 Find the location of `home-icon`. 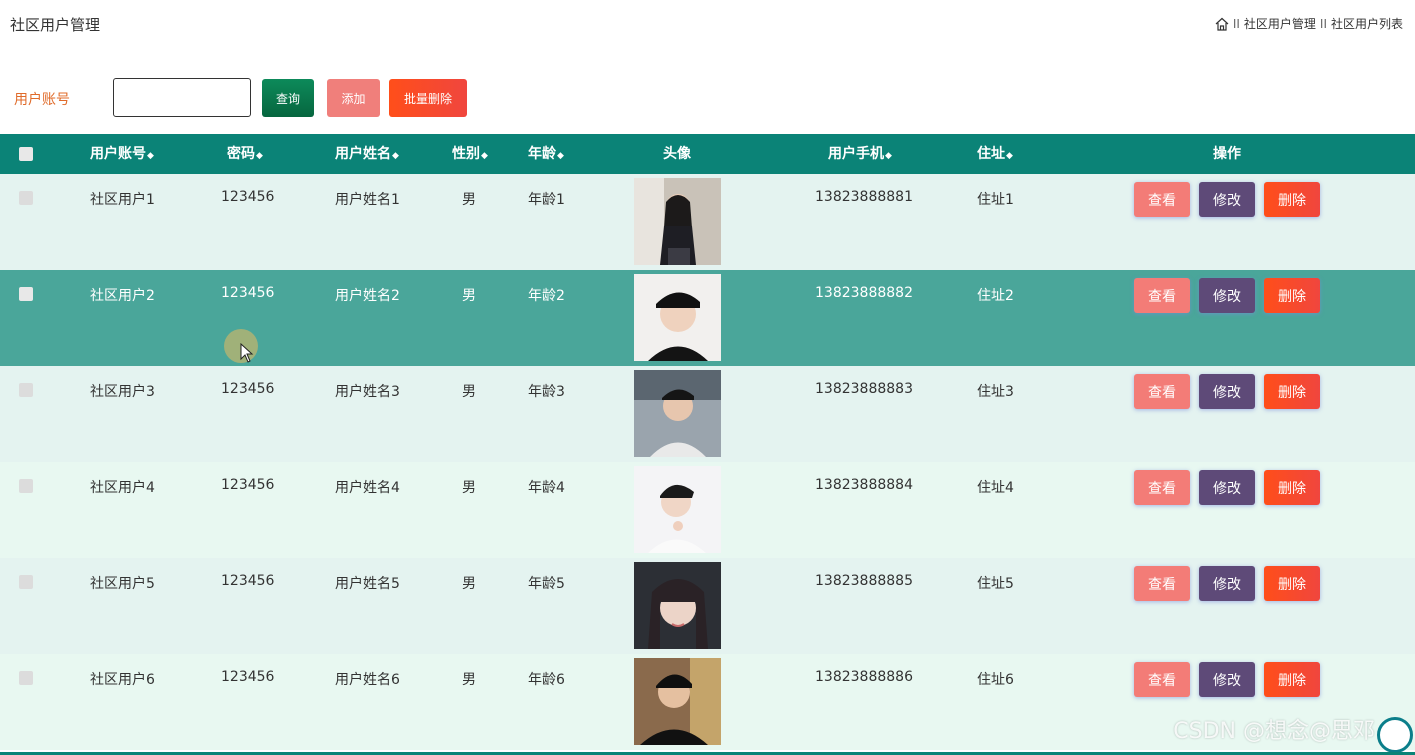

home-icon is located at coordinates (1222, 24).